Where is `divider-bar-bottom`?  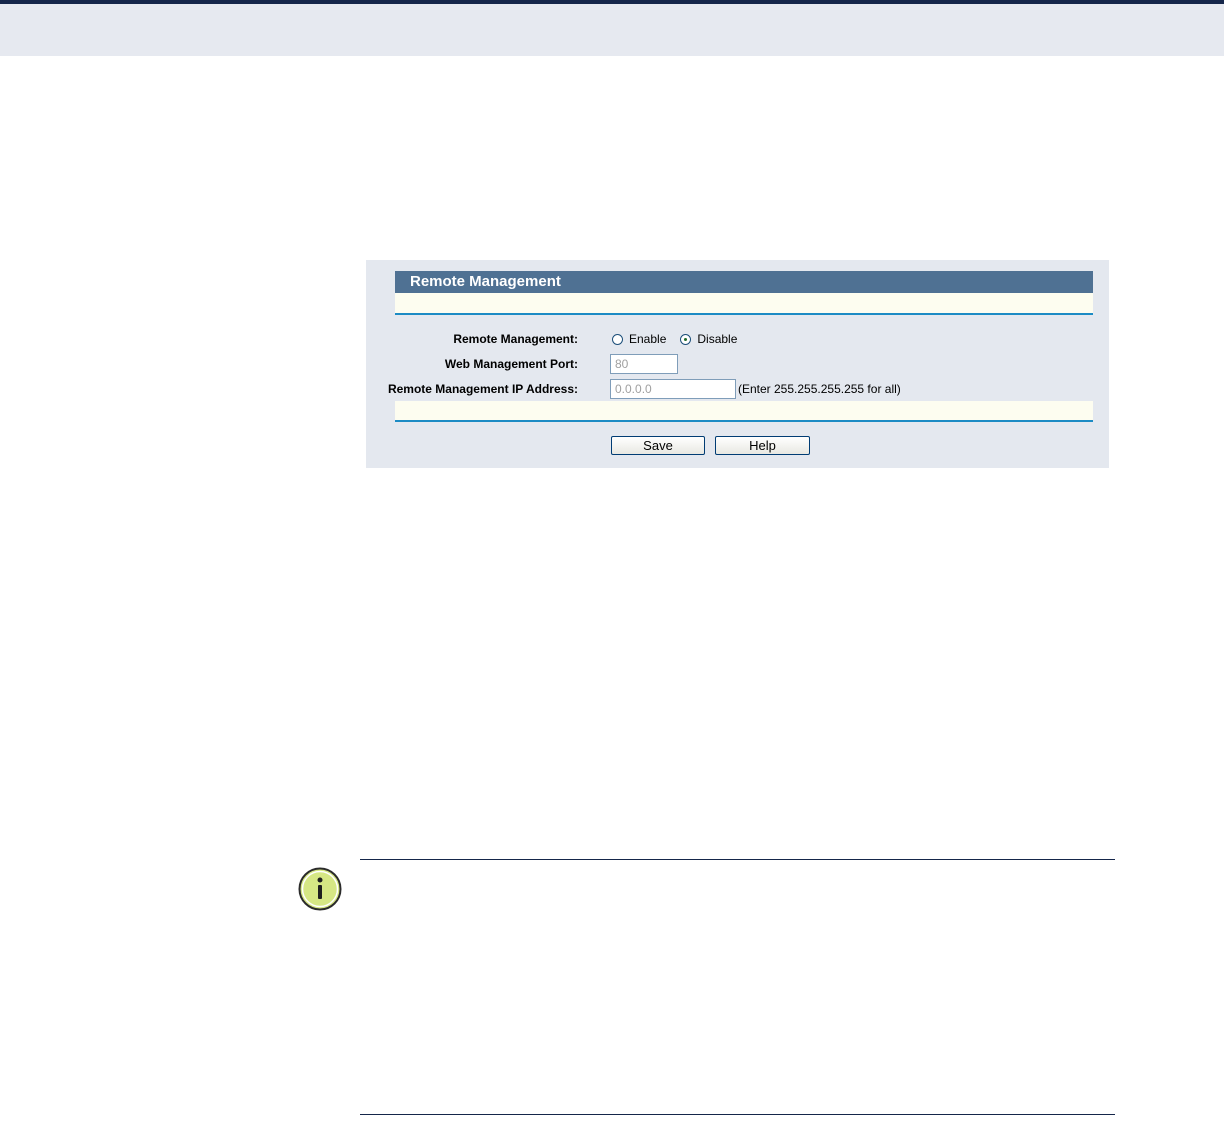 divider-bar-bottom is located at coordinates (744, 411).